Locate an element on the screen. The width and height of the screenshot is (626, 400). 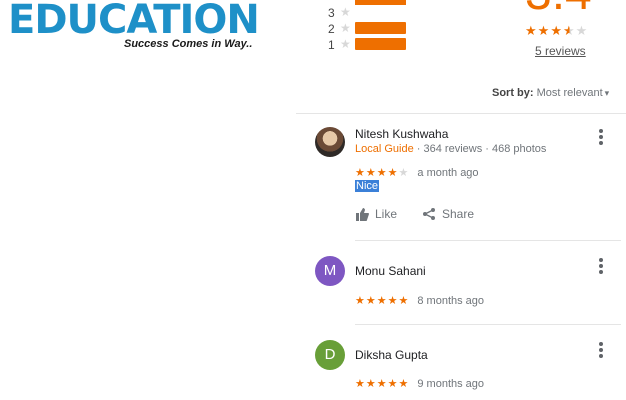
share-button: Share is located at coordinates (448, 214).